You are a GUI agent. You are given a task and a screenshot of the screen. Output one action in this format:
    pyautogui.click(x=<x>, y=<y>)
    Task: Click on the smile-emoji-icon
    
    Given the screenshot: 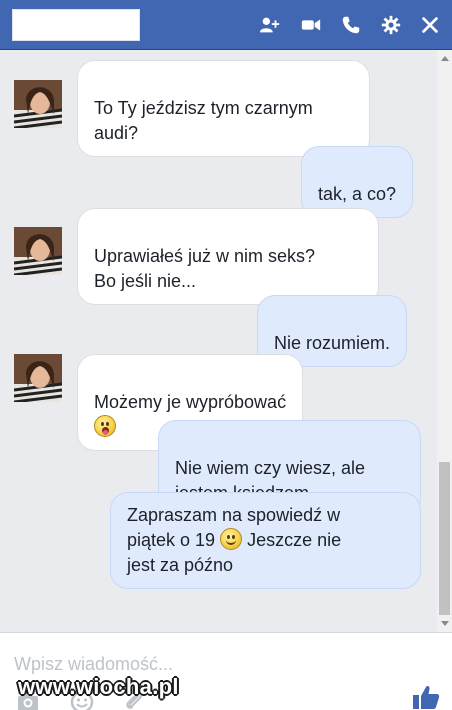 What is the action you would take?
    pyautogui.click(x=231, y=539)
    